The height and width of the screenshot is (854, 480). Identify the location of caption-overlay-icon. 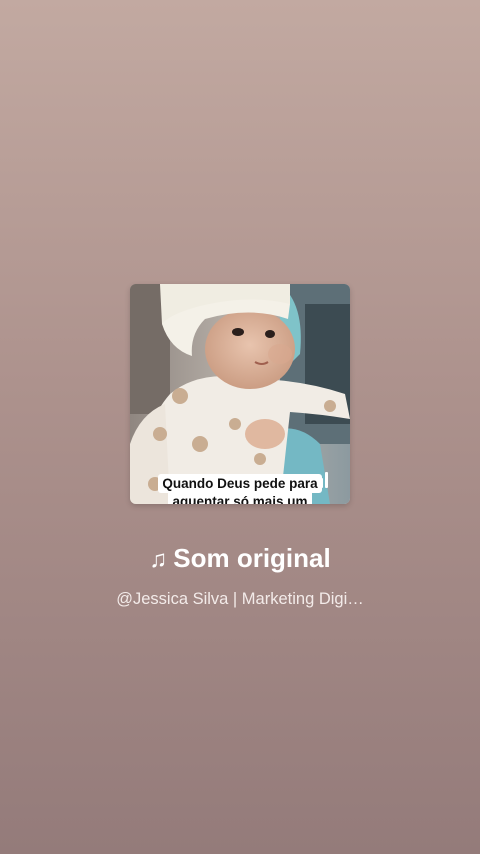
(326, 480).